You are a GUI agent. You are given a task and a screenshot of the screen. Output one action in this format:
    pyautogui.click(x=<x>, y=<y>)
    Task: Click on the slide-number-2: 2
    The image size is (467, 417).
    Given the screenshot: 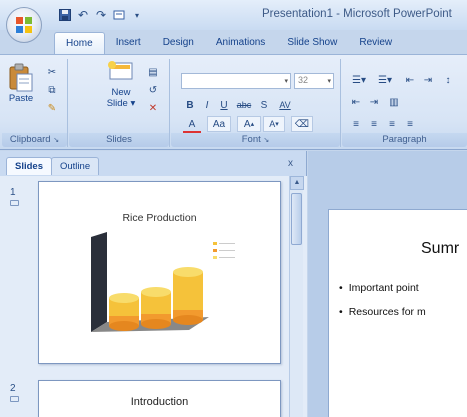 What is the action you would take?
    pyautogui.click(x=14, y=392)
    